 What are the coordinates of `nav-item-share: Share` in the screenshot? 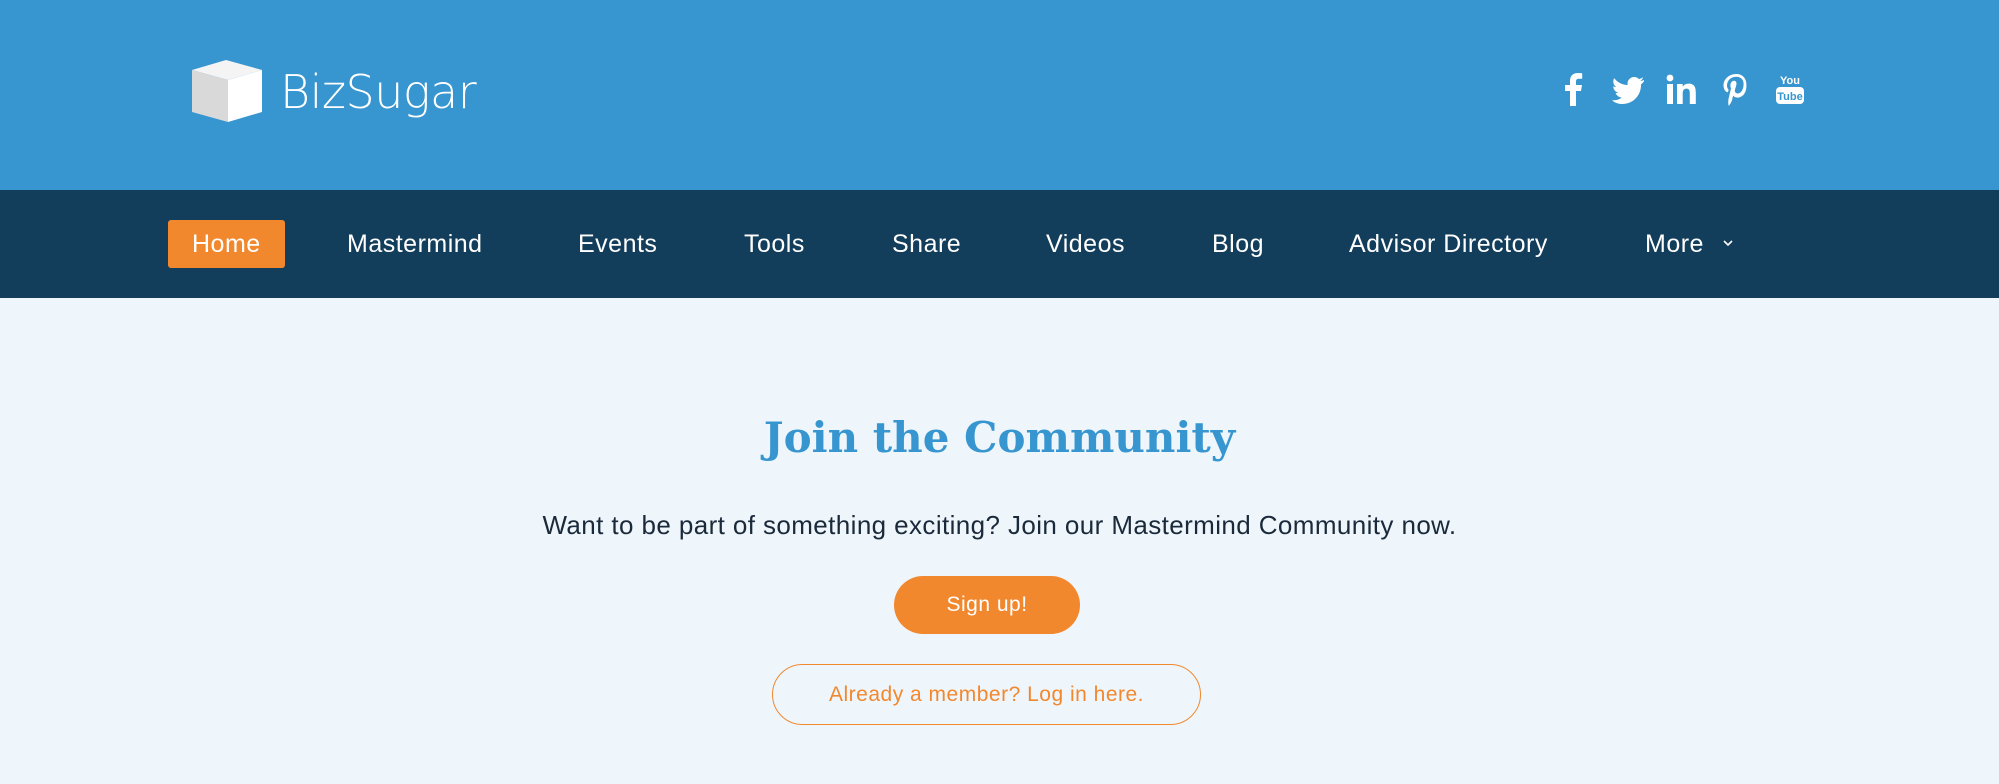 It's located at (926, 244).